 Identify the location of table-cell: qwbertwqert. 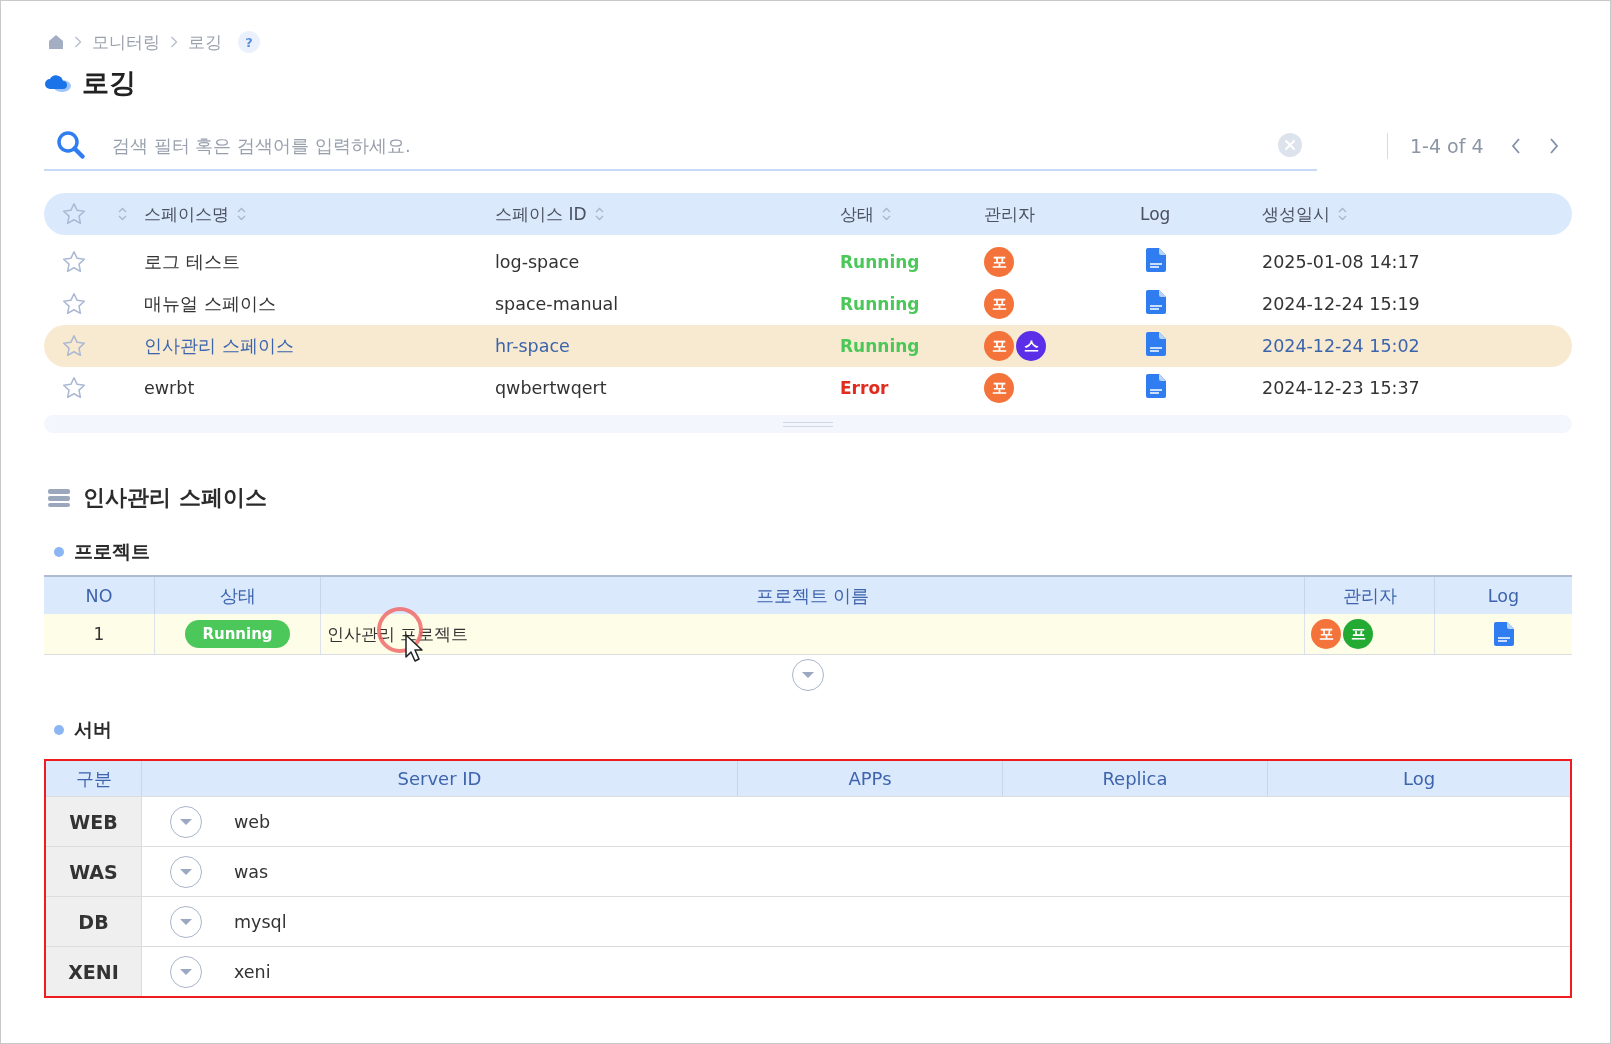
(551, 388).